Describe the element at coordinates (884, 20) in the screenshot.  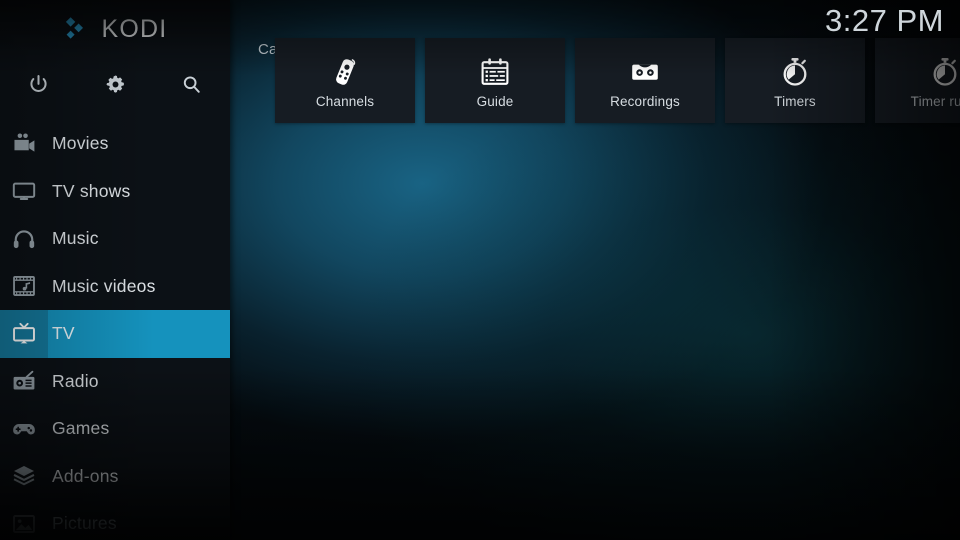
I see `clock: 3:27 PM` at that location.